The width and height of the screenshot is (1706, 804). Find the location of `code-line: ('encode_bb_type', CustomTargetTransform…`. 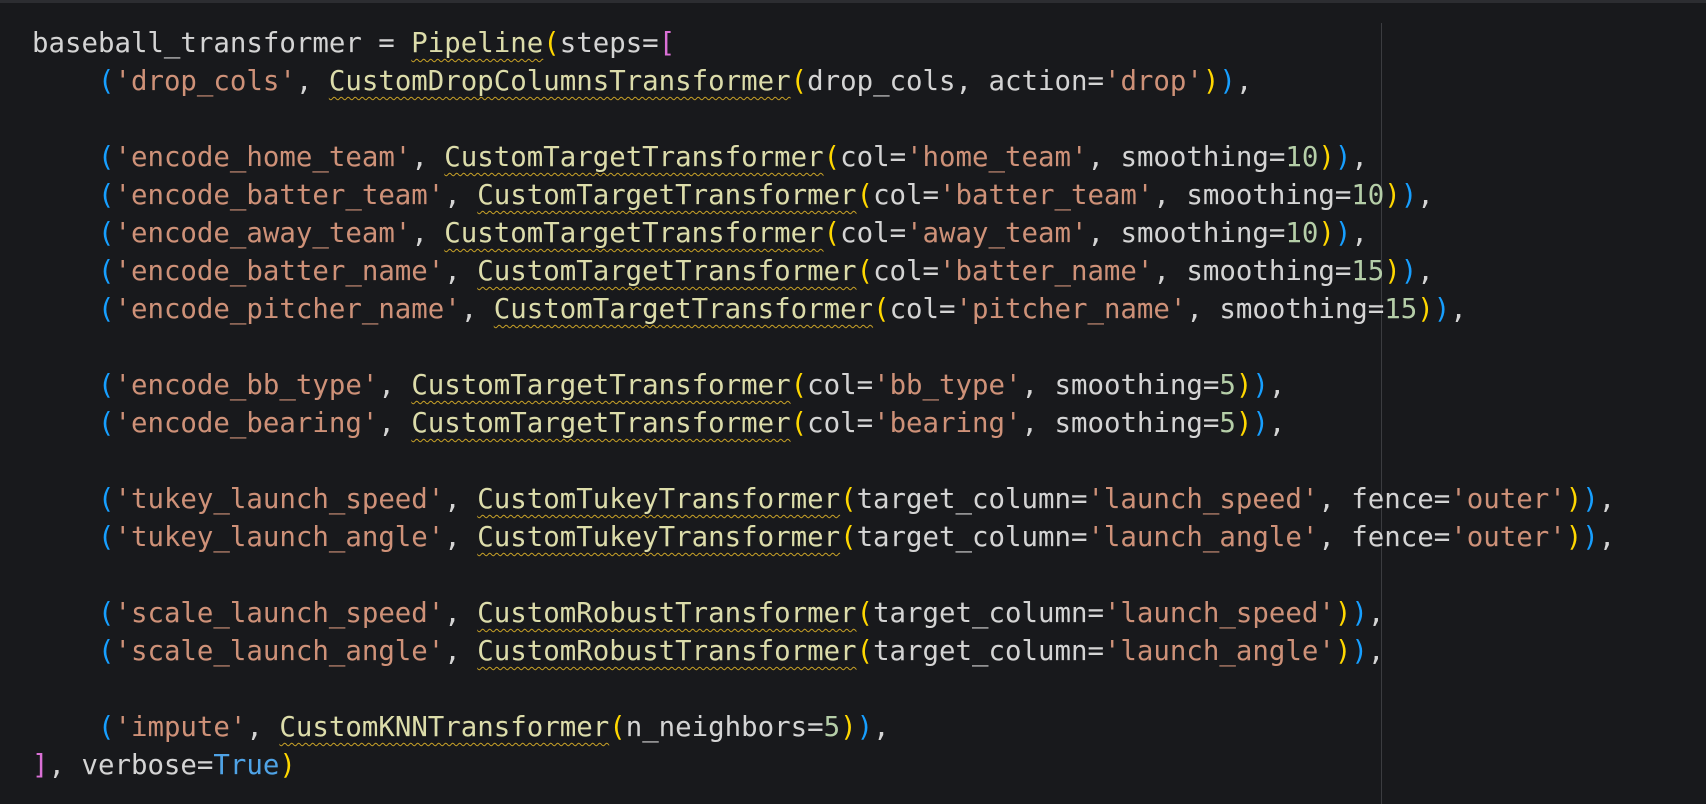

code-line: ('encode_bb_type', CustomTargetTransform… is located at coordinates (823, 386).